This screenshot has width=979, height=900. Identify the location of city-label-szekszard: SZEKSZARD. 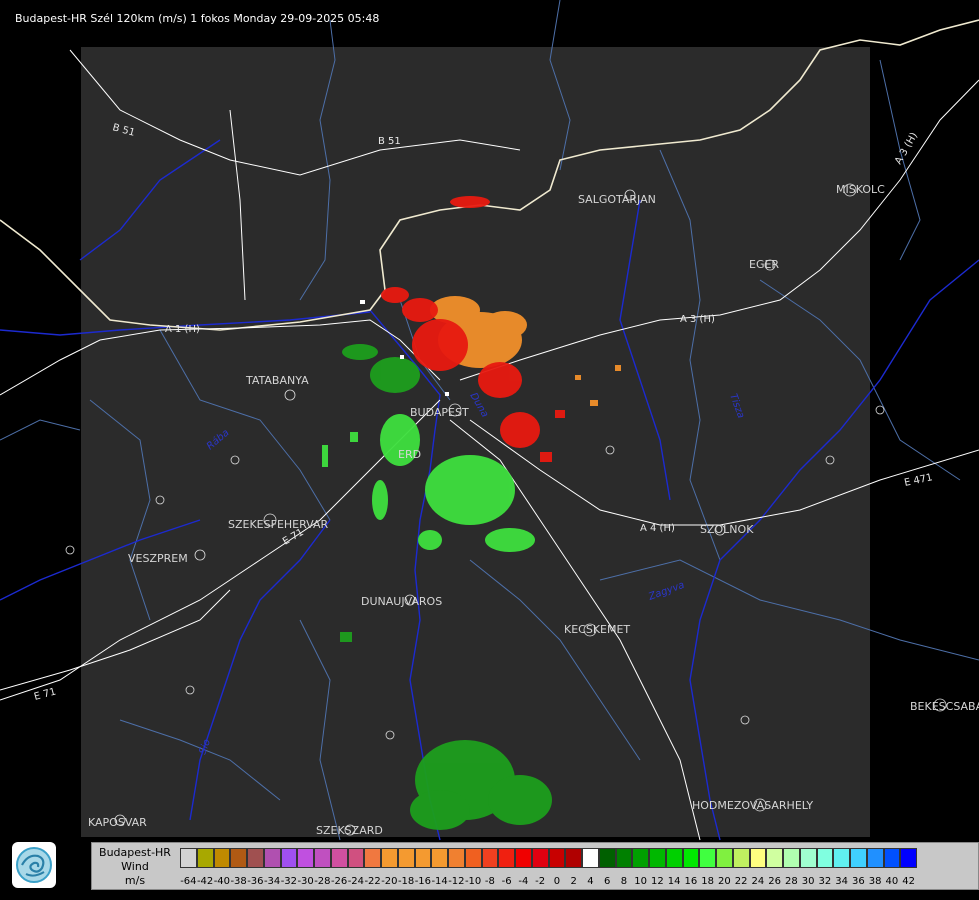
(349, 830).